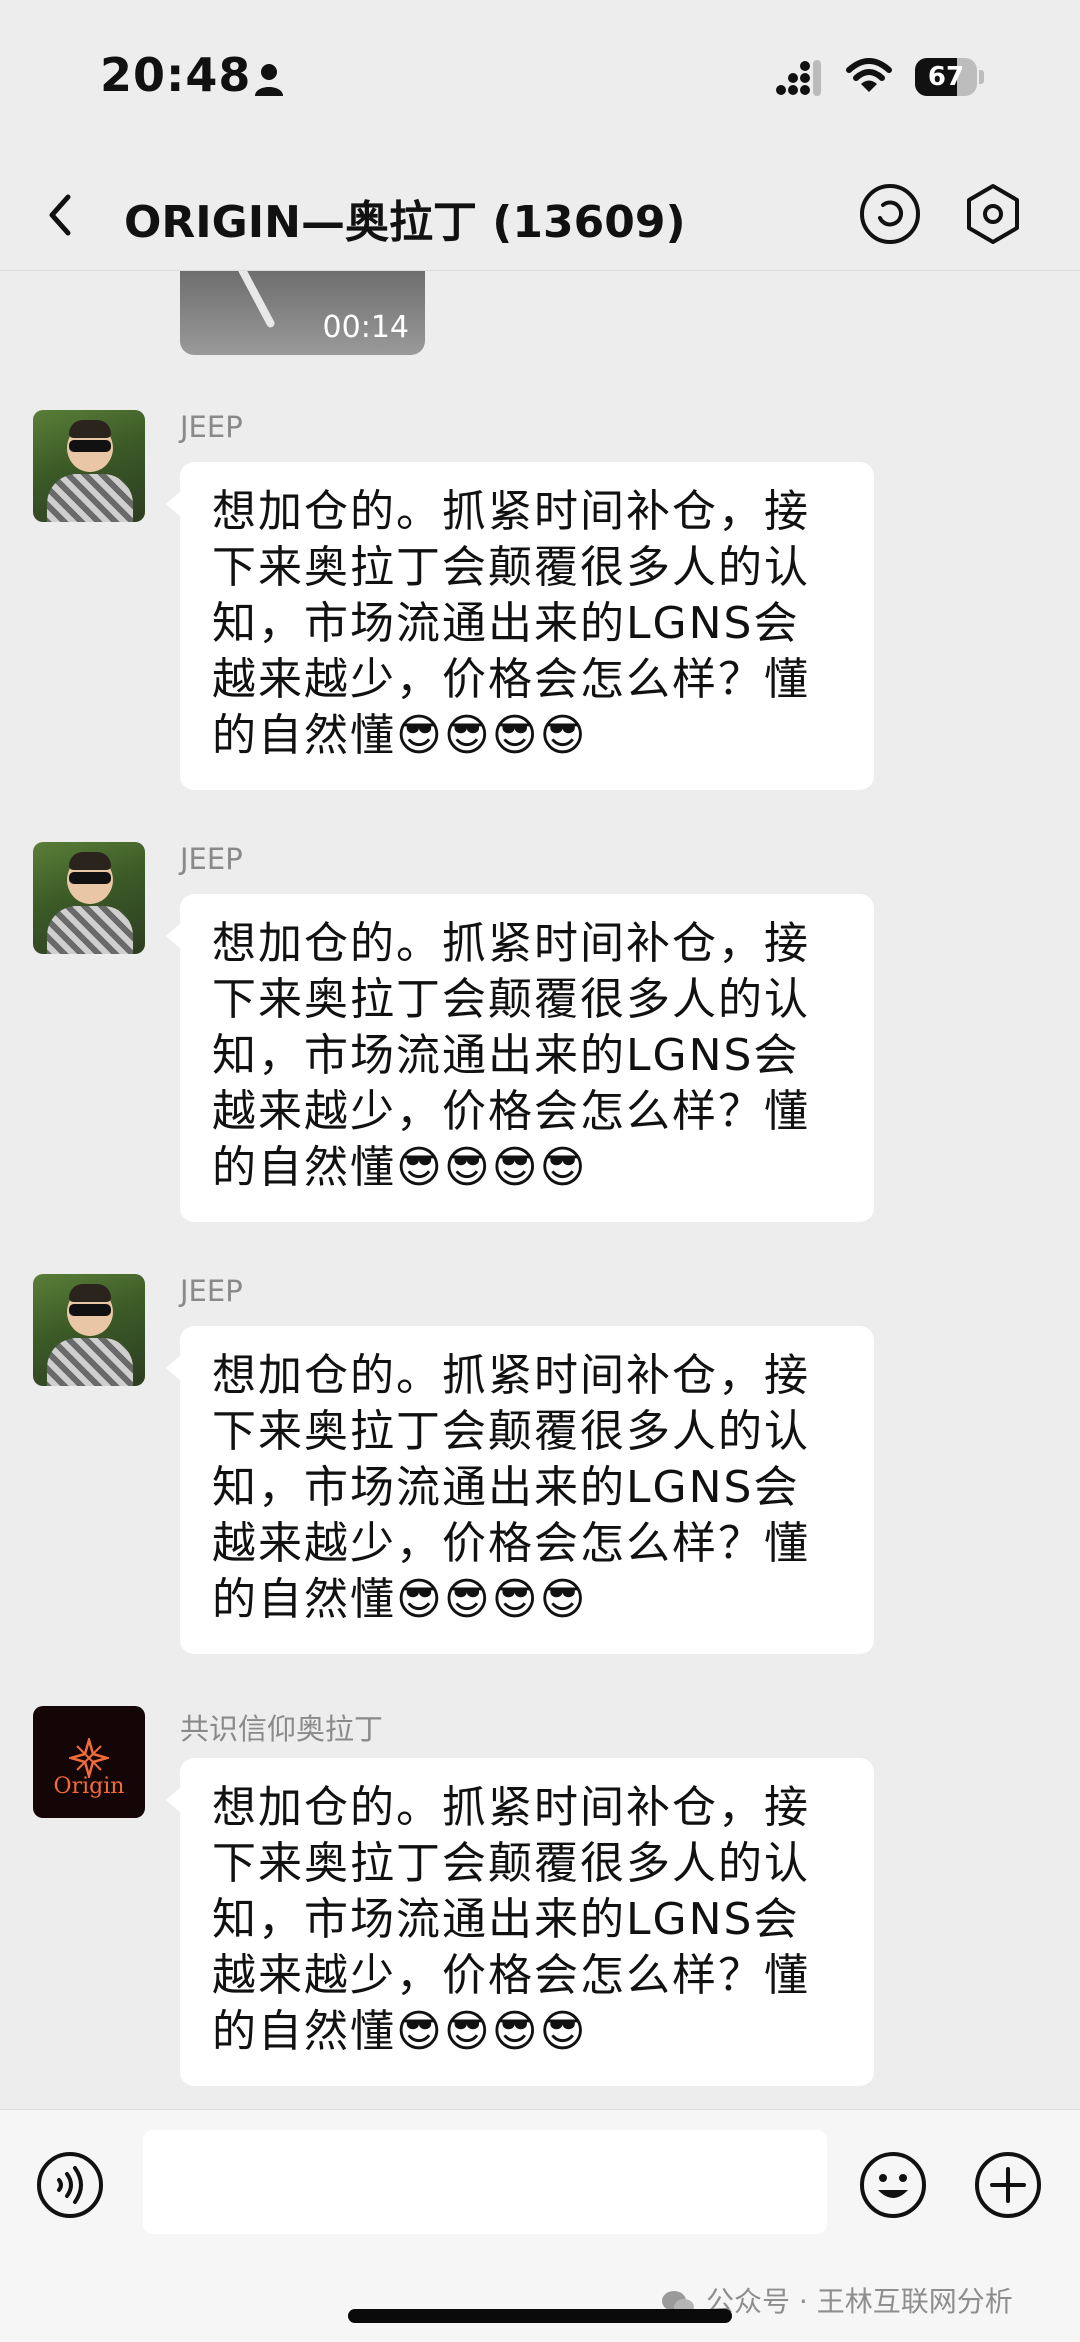 The height and width of the screenshot is (2342, 1080). What do you see at coordinates (176, 75) in the screenshot?
I see `status-time: 20:48` at bounding box center [176, 75].